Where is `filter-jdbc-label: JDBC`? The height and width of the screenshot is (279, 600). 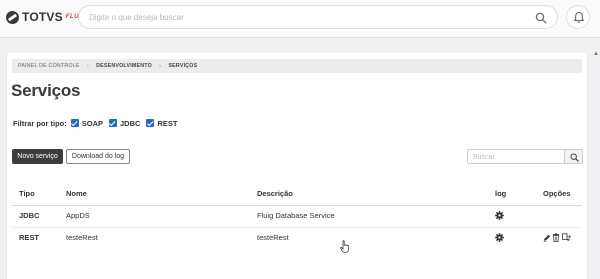
filter-jdbc-label: JDBC is located at coordinates (130, 123).